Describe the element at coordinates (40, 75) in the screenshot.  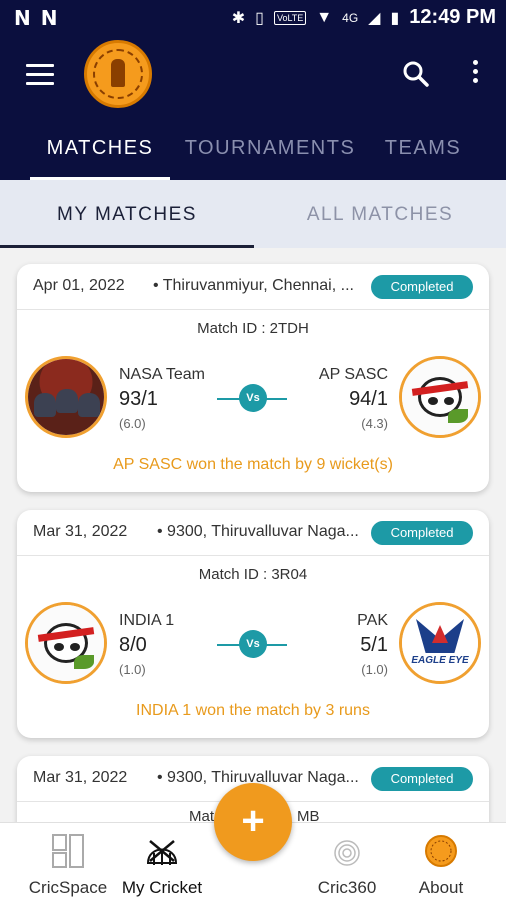
I see `hamburger-menu-icon` at that location.